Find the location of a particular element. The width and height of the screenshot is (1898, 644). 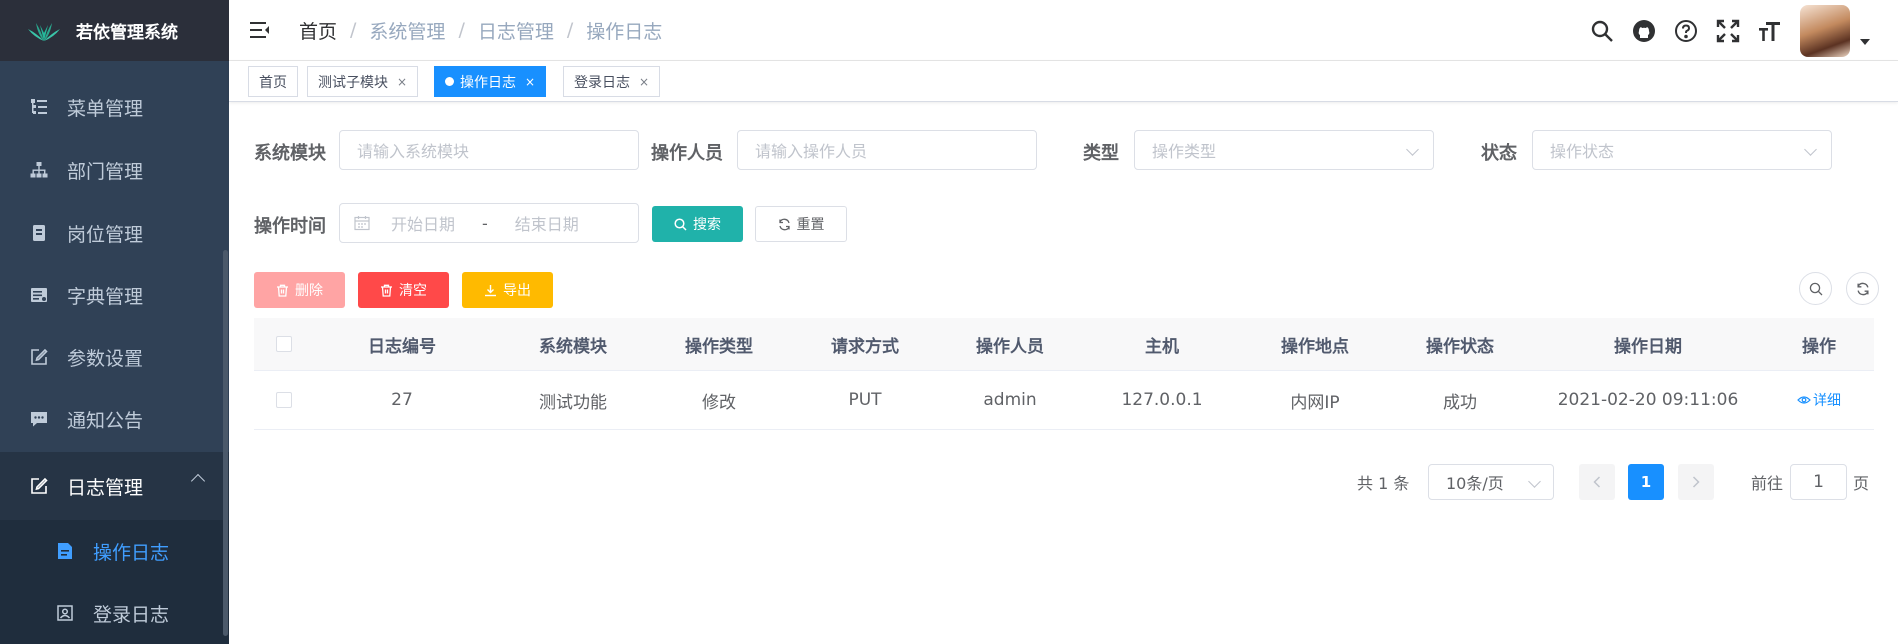

user-placeholder: 请输入操作人员 is located at coordinates (811, 151).